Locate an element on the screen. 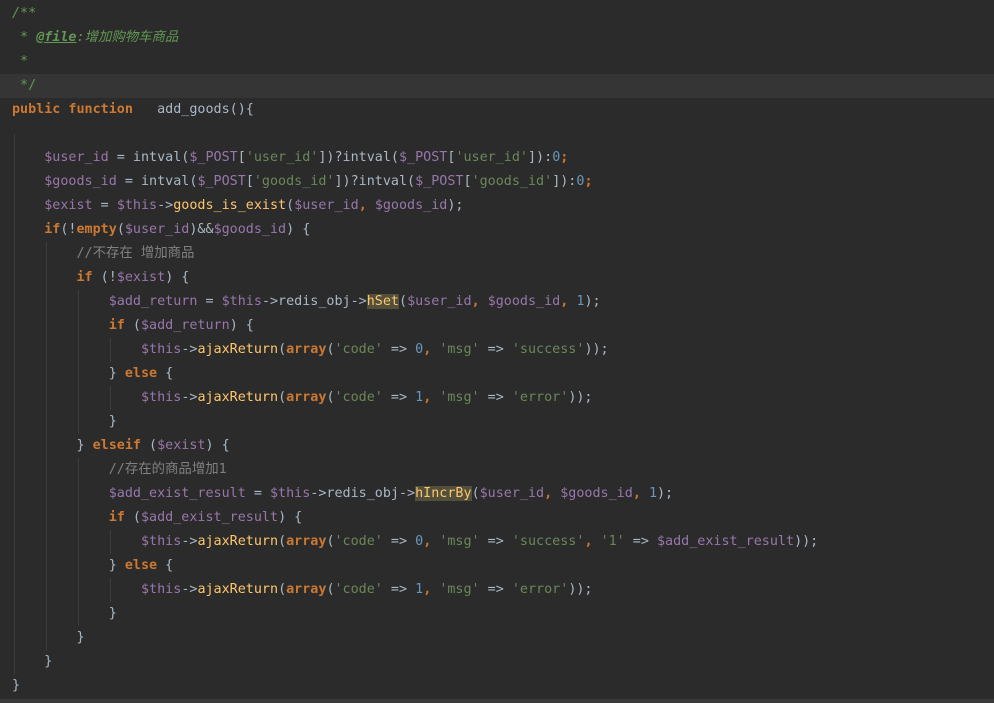 The image size is (994, 703). code-token: goods_is_exist is located at coordinates (230, 205).